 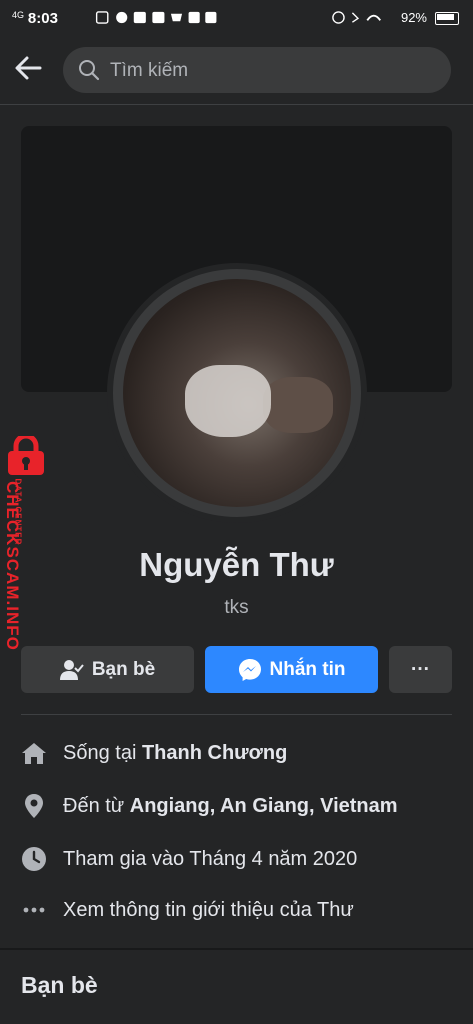 I want to click on info-from: Đến từ Angiang, An Giang, Vietnam, so click(x=241, y=806).